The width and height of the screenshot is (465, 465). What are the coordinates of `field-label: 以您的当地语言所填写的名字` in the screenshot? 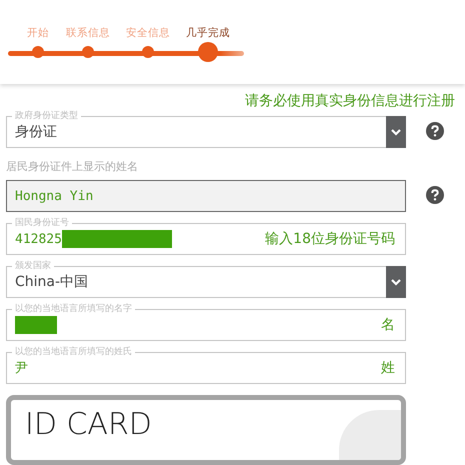 It's located at (73, 309).